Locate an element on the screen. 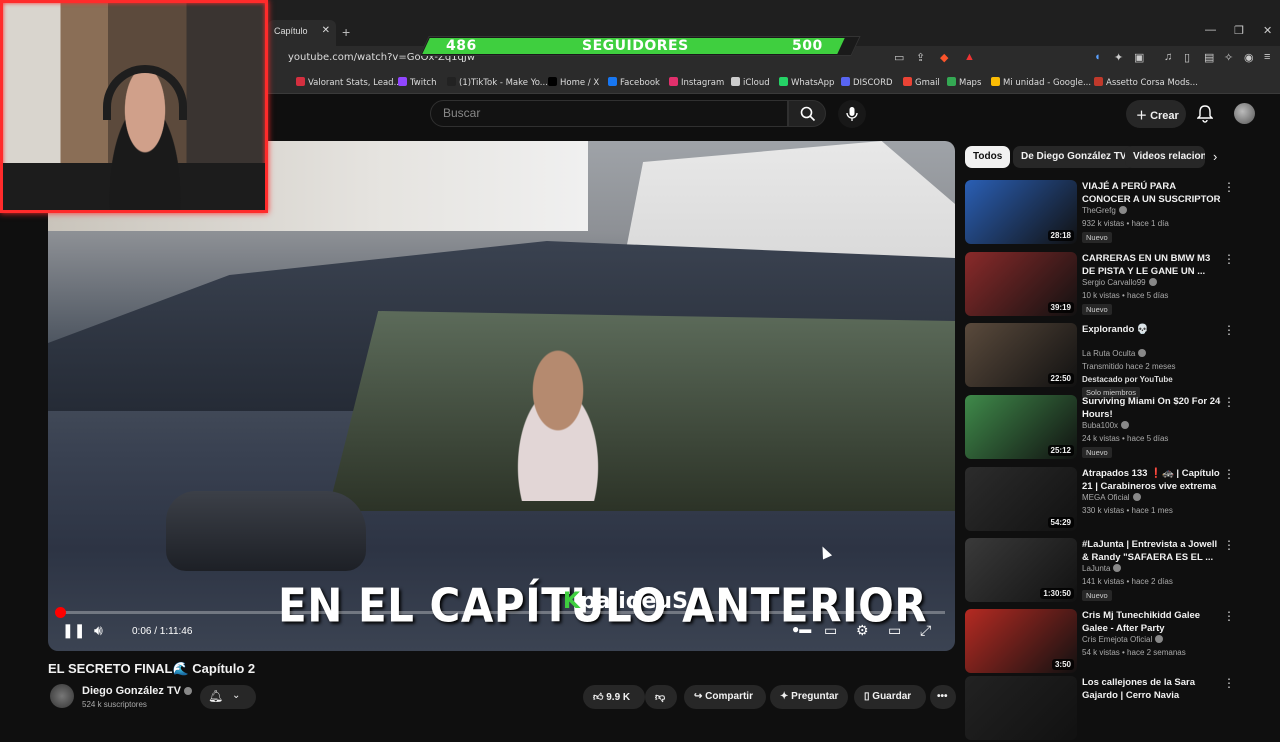 The image size is (1280, 742). rewards-icon: ▲ is located at coordinates (969, 57).